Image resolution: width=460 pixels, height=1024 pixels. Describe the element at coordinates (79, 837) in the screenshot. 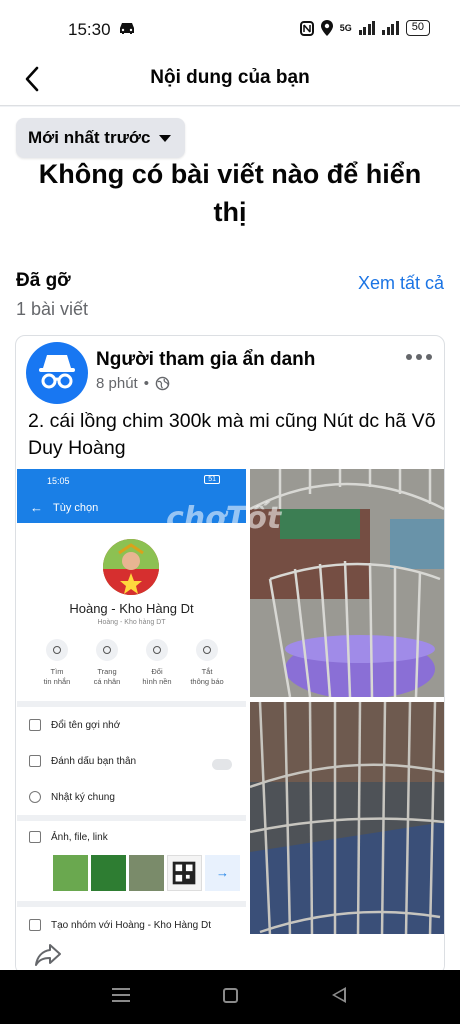

I see `screenshot-row-label: Ảnh, file, link` at that location.